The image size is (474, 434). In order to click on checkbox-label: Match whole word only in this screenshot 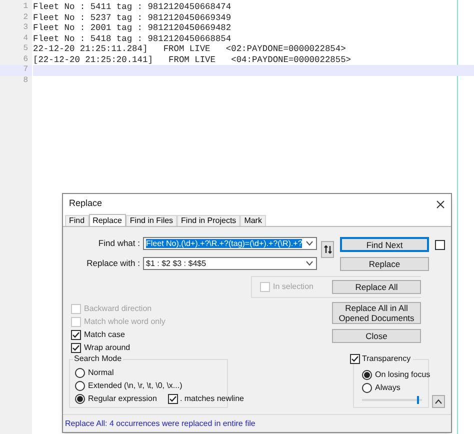, I will do `click(125, 322)`.